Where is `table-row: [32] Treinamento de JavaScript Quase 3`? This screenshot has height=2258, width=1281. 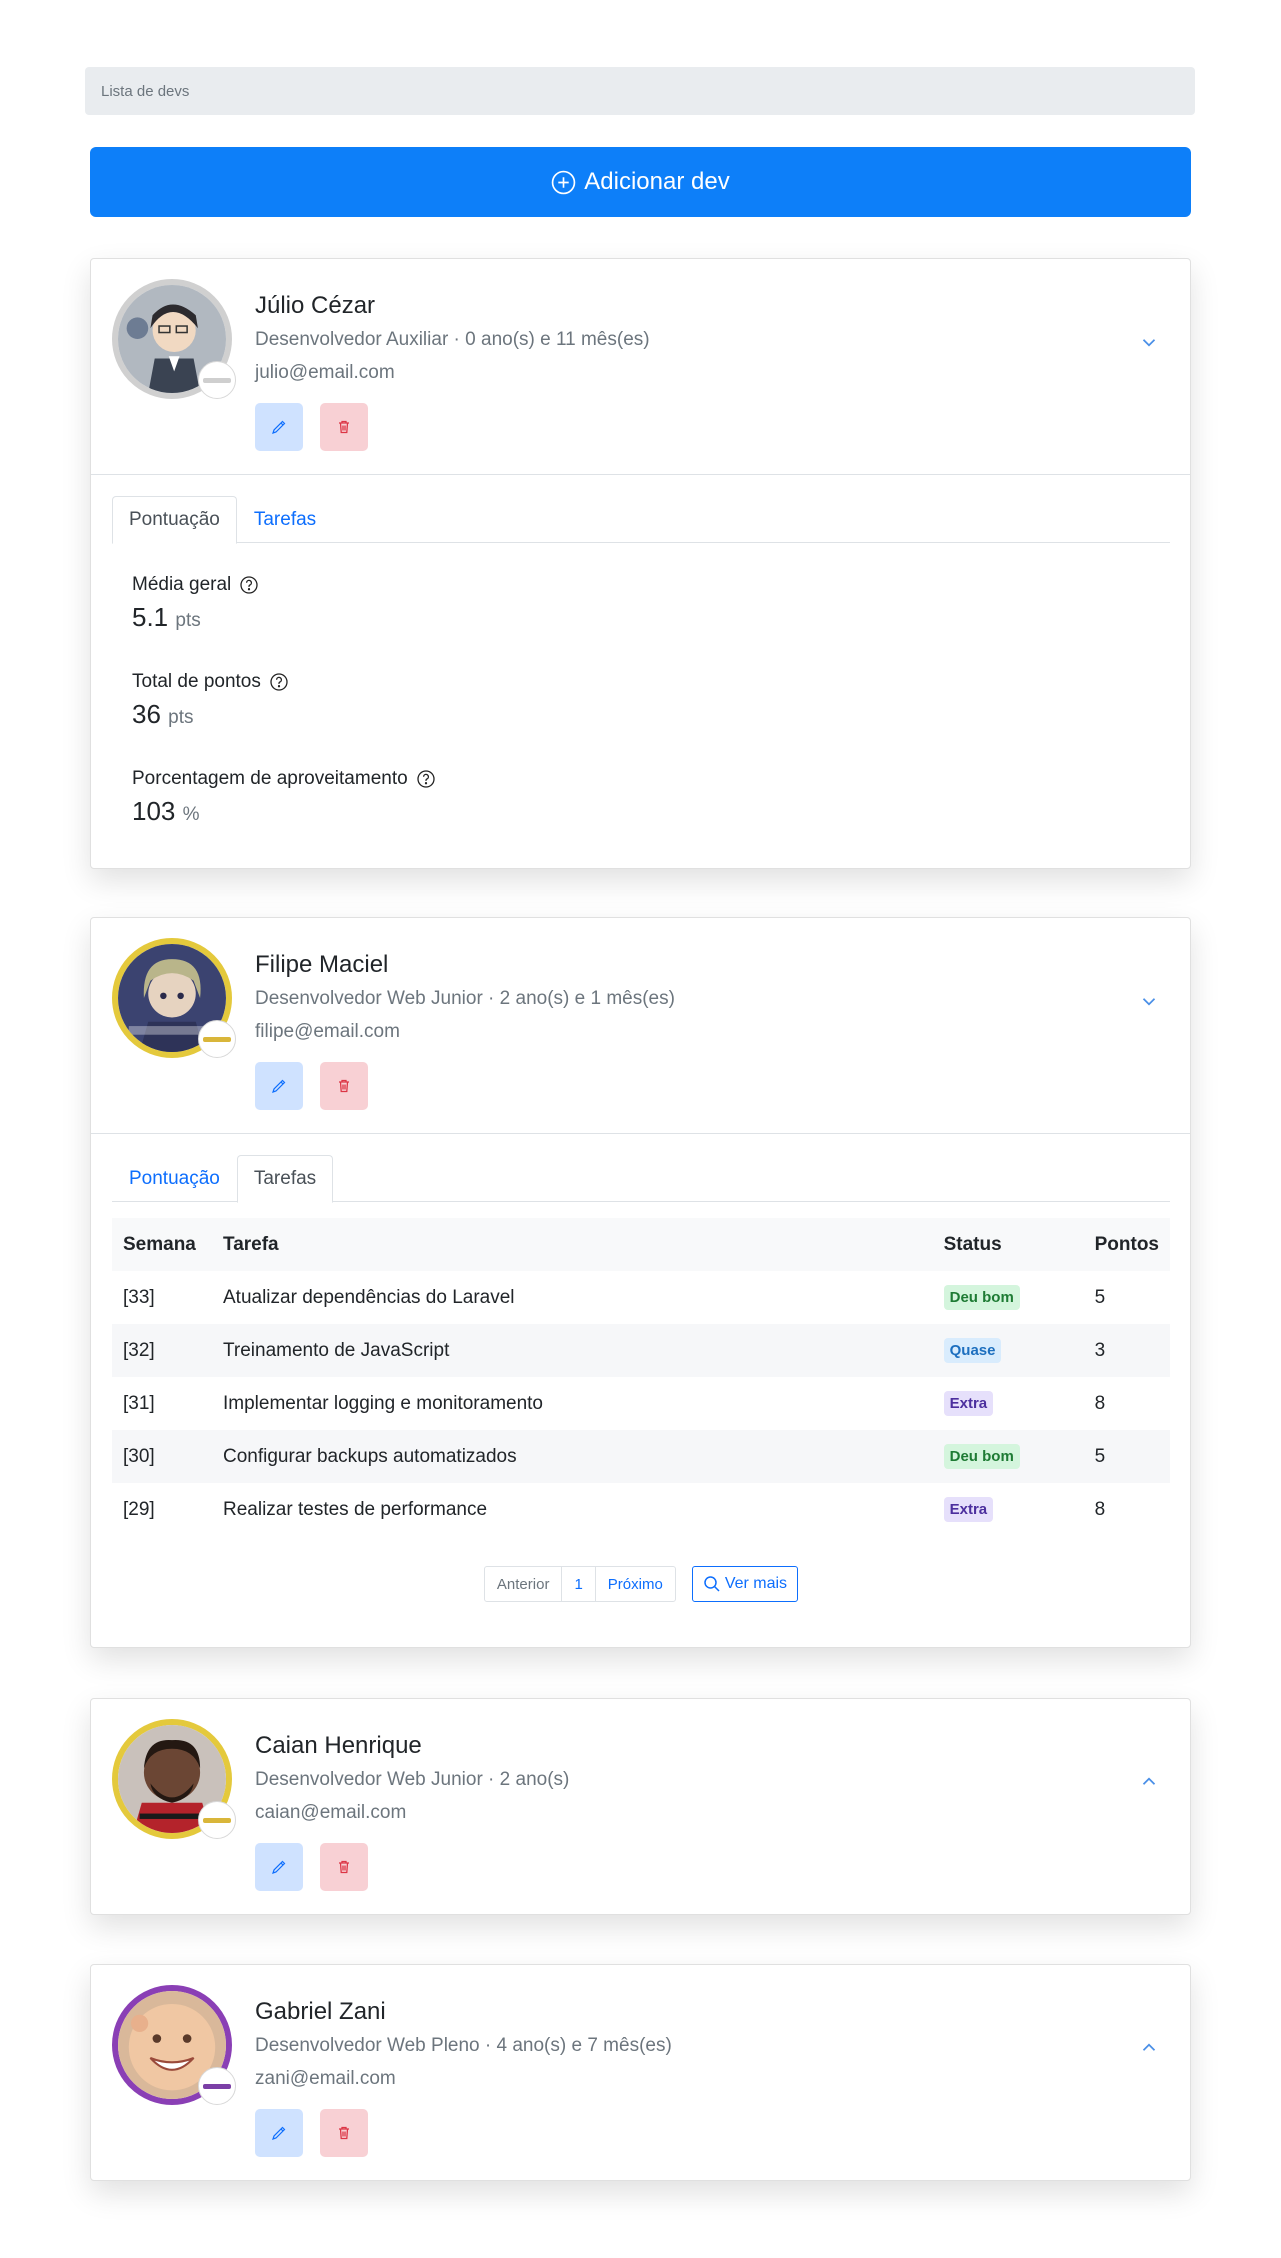 table-row: [32] Treinamento de JavaScript Quase 3 is located at coordinates (641, 1350).